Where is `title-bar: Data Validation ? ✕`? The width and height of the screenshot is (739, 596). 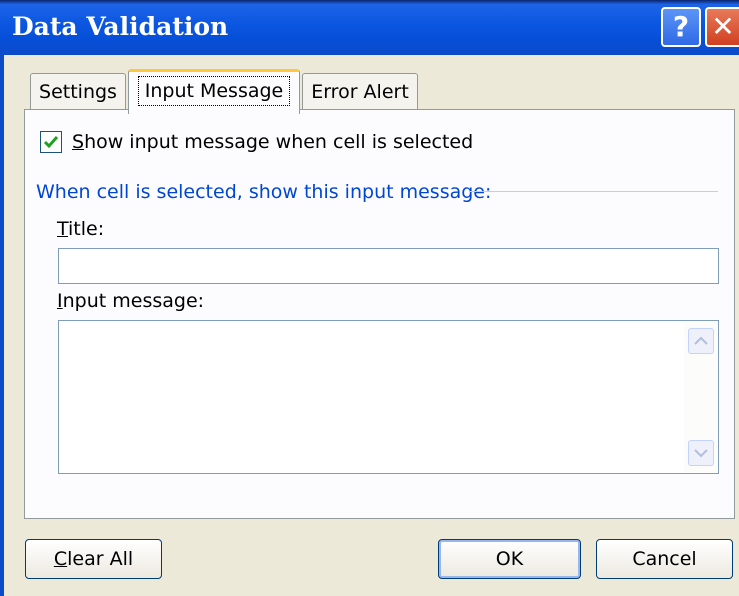 title-bar: Data Validation ? ✕ is located at coordinates (369, 27).